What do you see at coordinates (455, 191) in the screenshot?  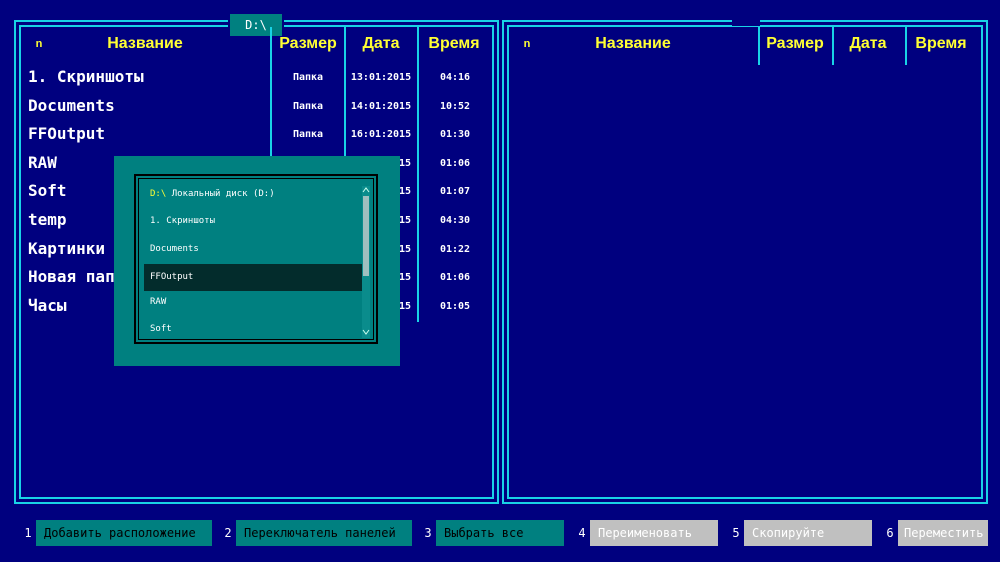 I see `list-item-time: 01:07` at bounding box center [455, 191].